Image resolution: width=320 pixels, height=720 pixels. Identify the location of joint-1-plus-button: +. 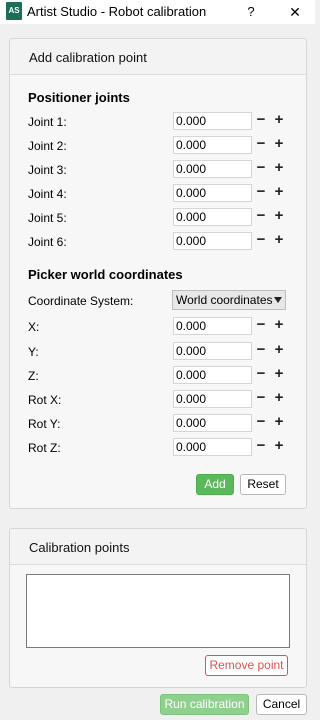
(279, 120).